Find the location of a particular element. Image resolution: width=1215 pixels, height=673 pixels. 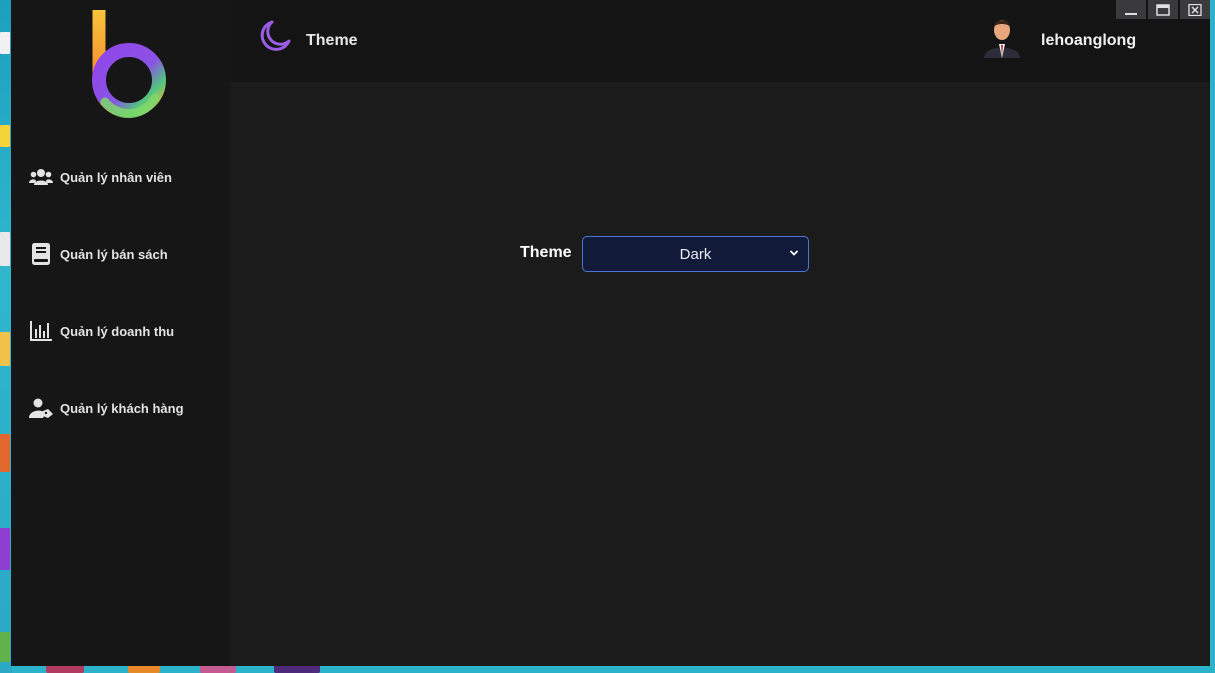

maximize-button is located at coordinates (1163, 9).